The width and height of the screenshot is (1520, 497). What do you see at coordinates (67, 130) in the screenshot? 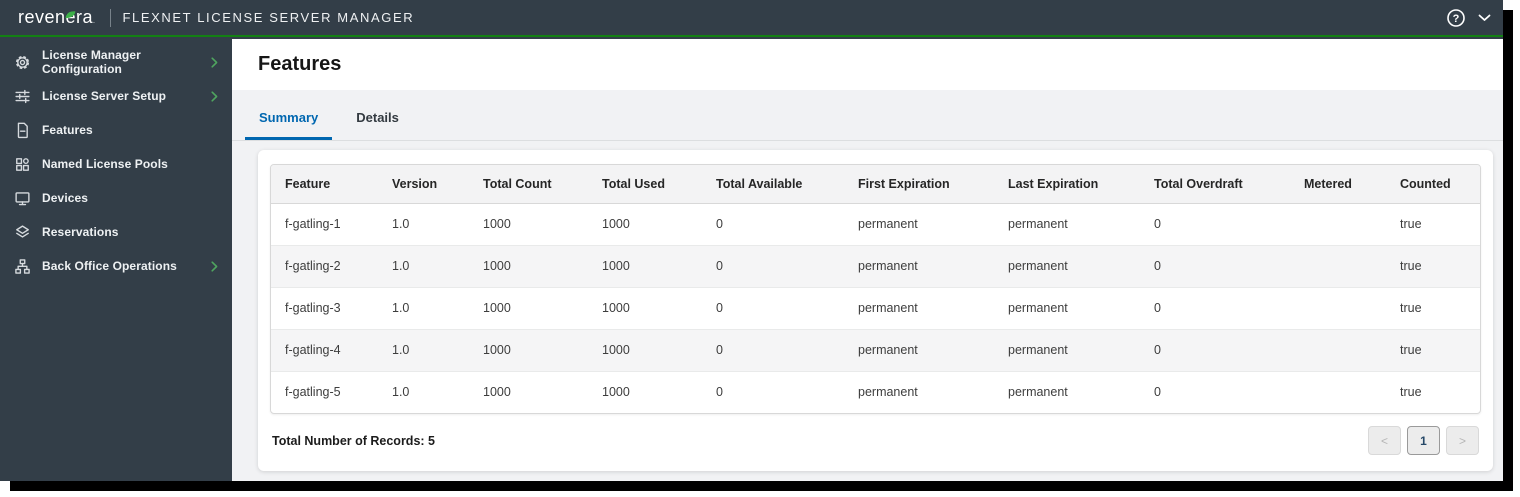
I see `sidebar-item-label: Features` at bounding box center [67, 130].